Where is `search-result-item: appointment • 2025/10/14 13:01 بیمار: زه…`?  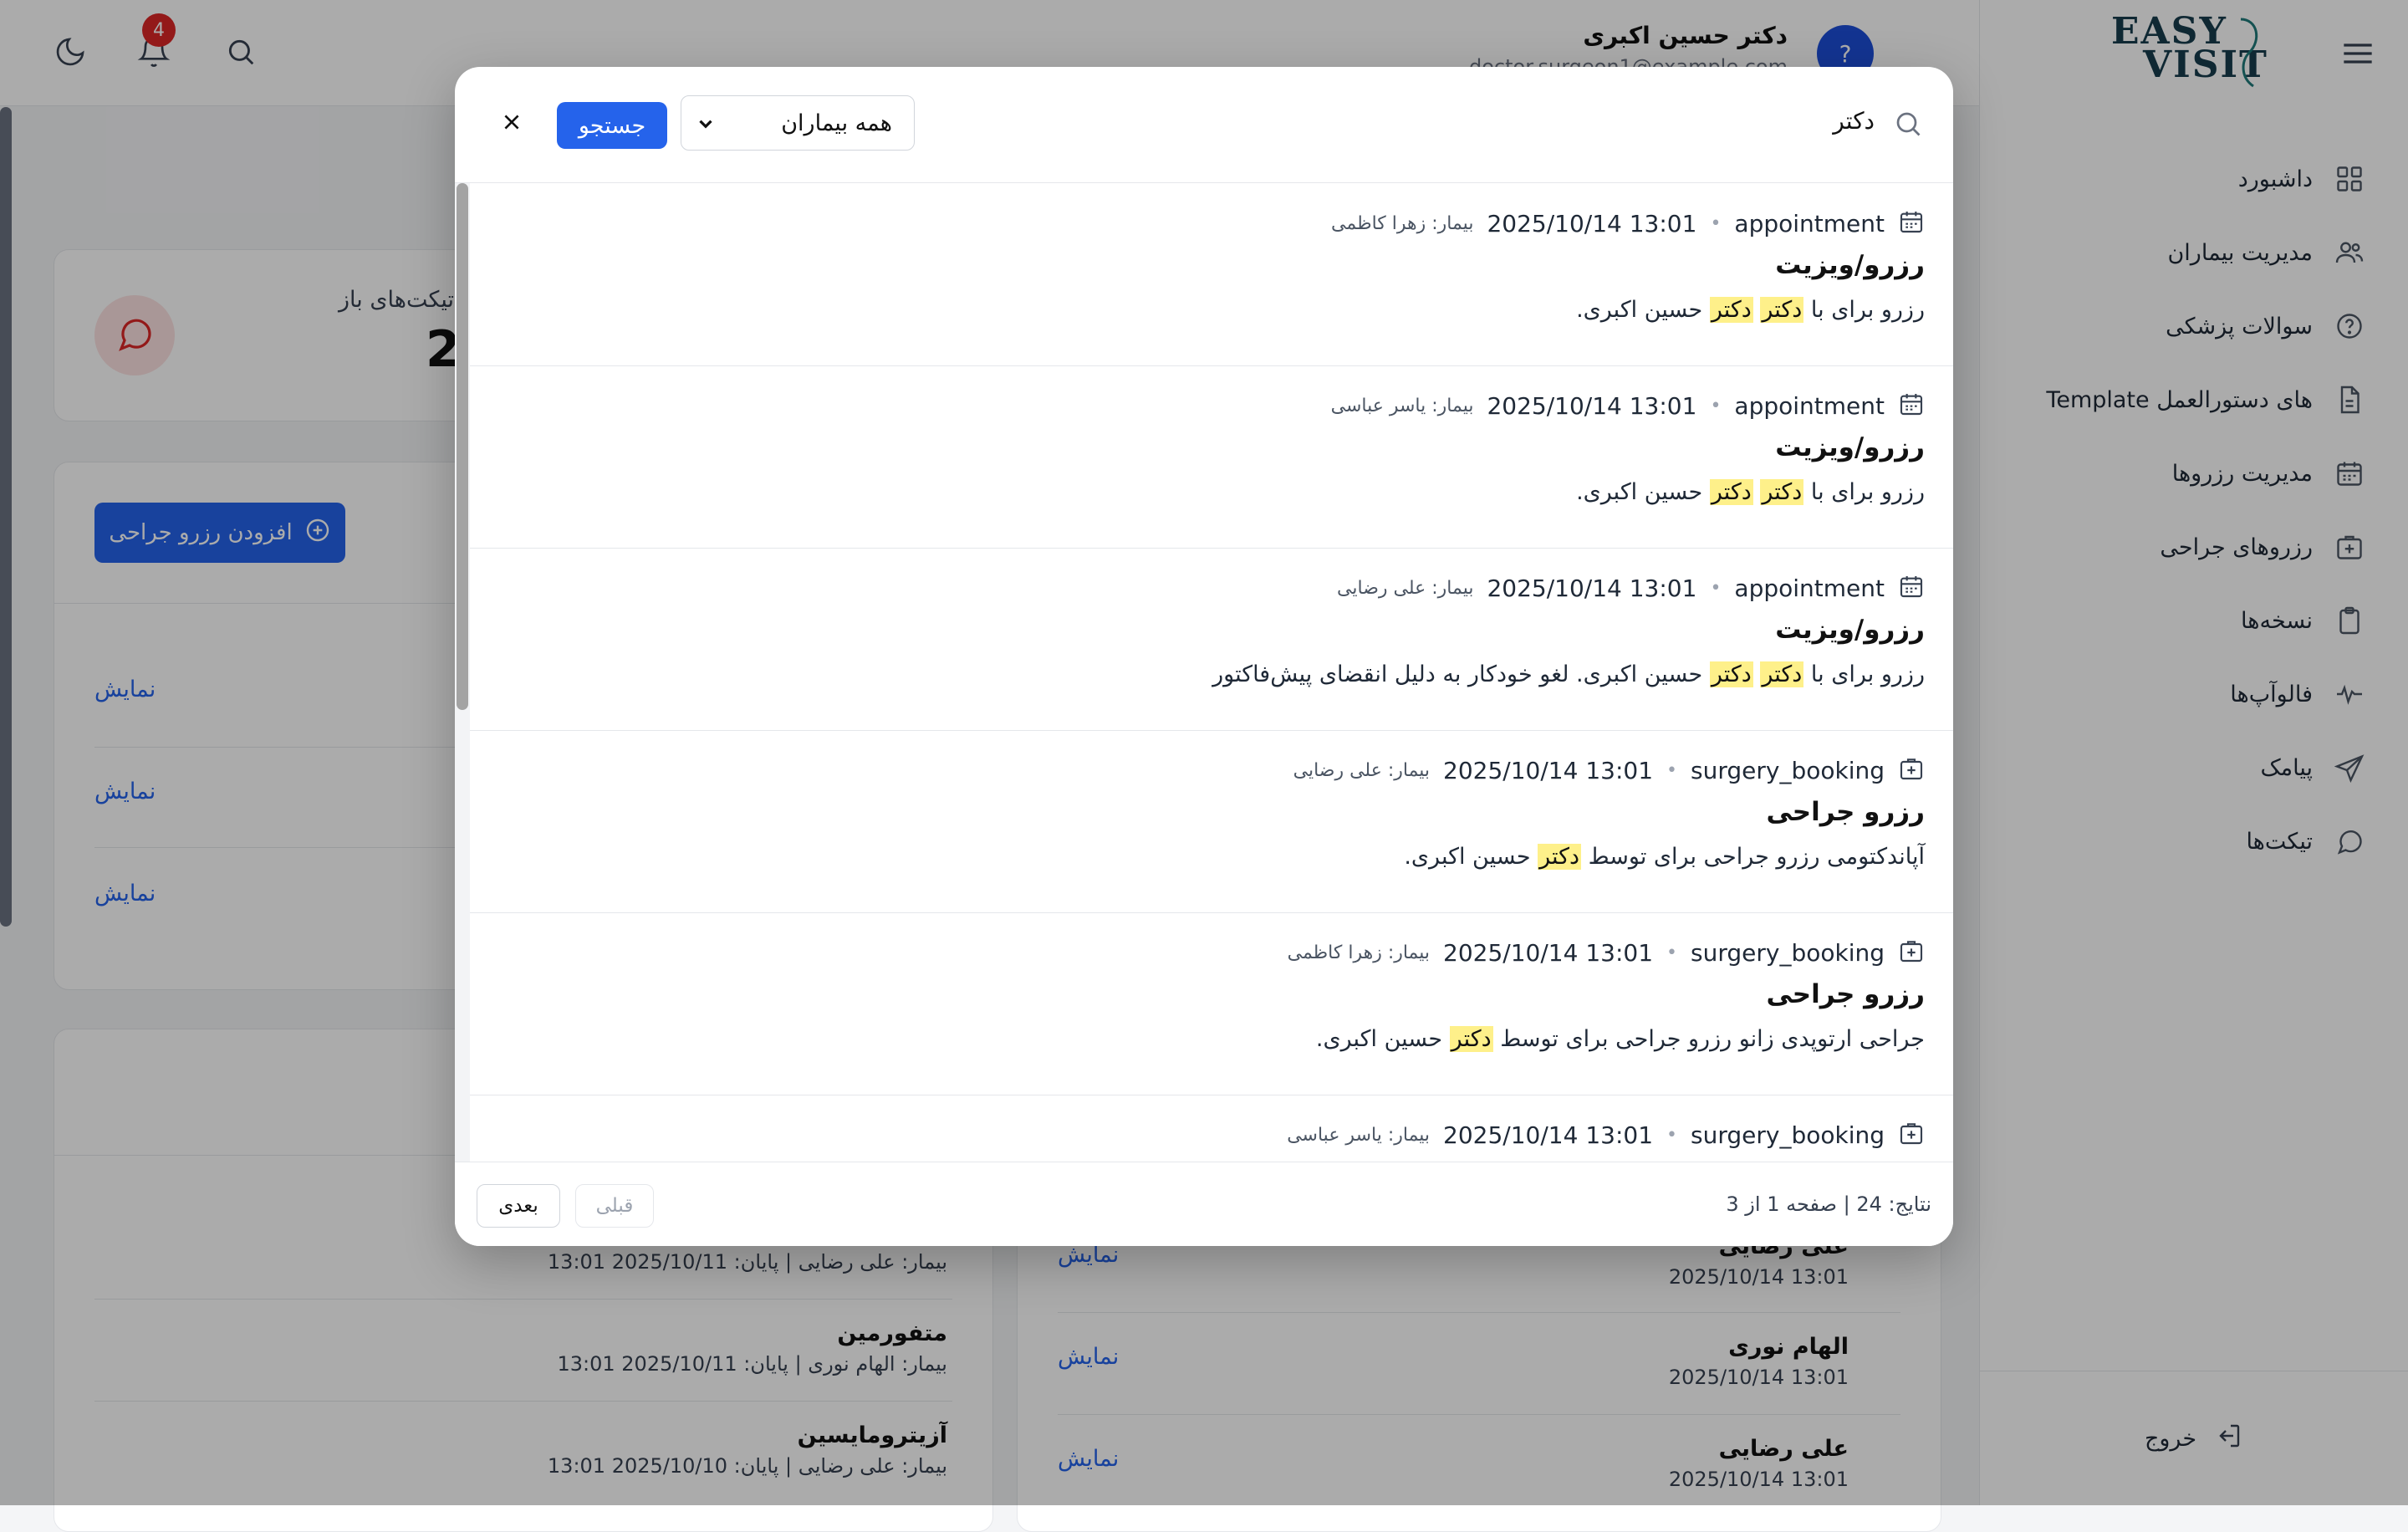 search-result-item: appointment • 2025/10/14 13:01 بیمار: زه… is located at coordinates (1211, 274).